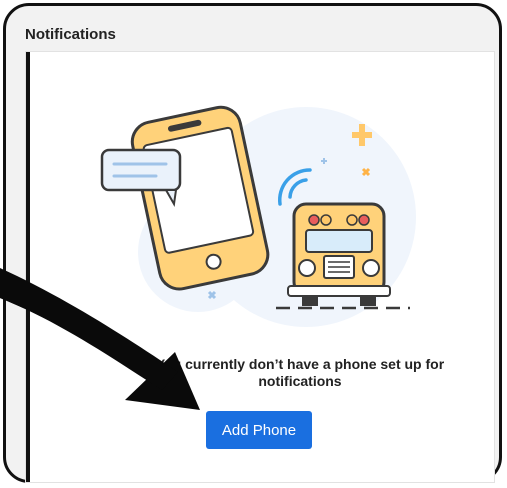  What do you see at coordinates (141, 178) in the screenshot?
I see `chat-bubble-icon` at bounding box center [141, 178].